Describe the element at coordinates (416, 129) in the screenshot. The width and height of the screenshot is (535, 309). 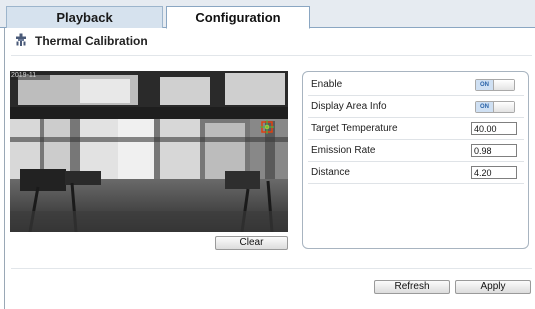
I see `target-temperature-row: Target Temperature` at that location.